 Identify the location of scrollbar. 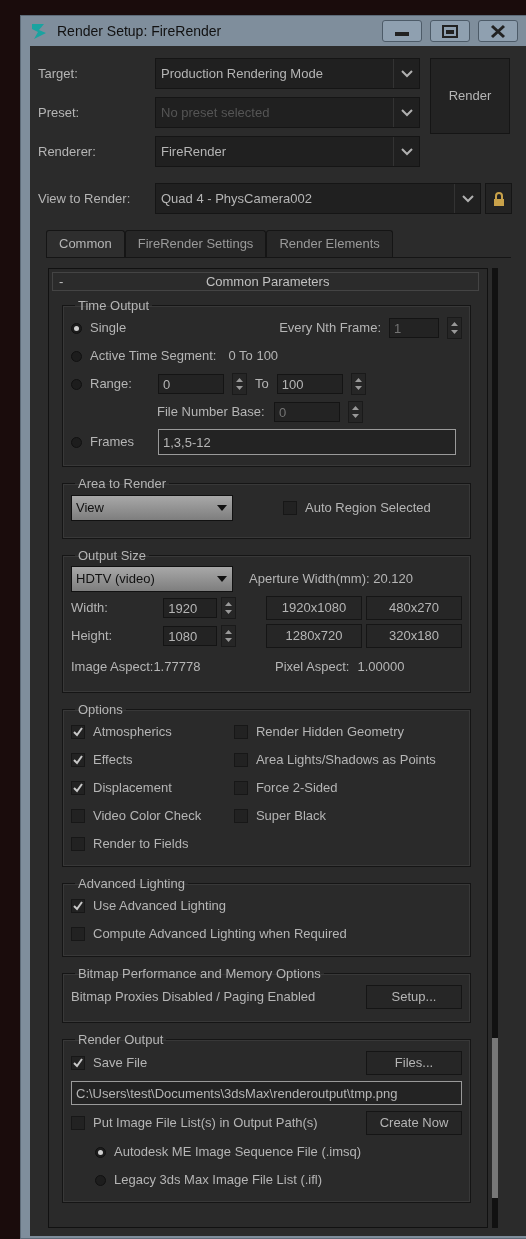
(495, 1118).